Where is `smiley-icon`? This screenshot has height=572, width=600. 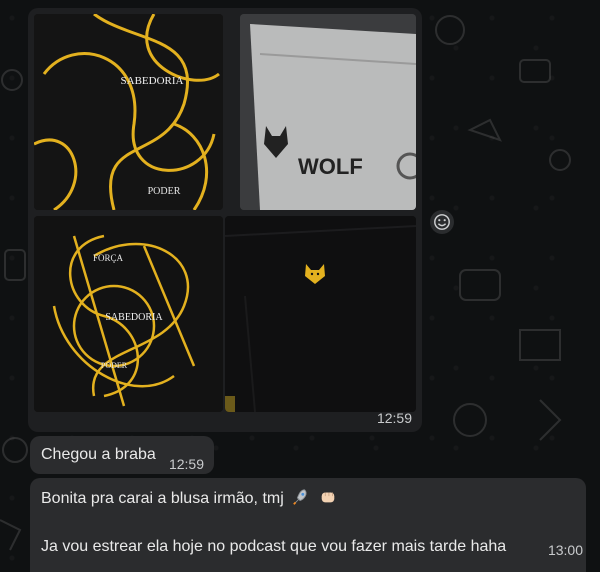
smiley-icon is located at coordinates (442, 222).